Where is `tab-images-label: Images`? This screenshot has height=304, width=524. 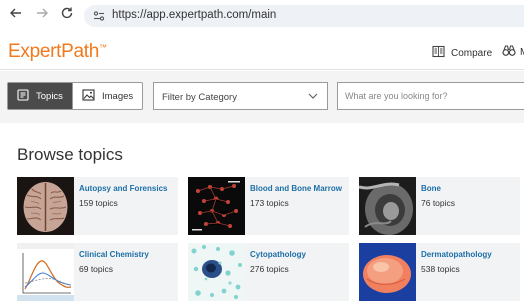
tab-images-label: Images is located at coordinates (118, 96).